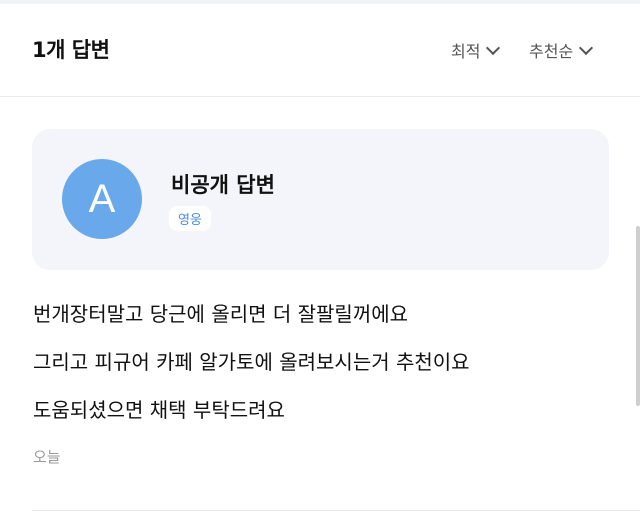  I want to click on bottom-divider, so click(336, 510).